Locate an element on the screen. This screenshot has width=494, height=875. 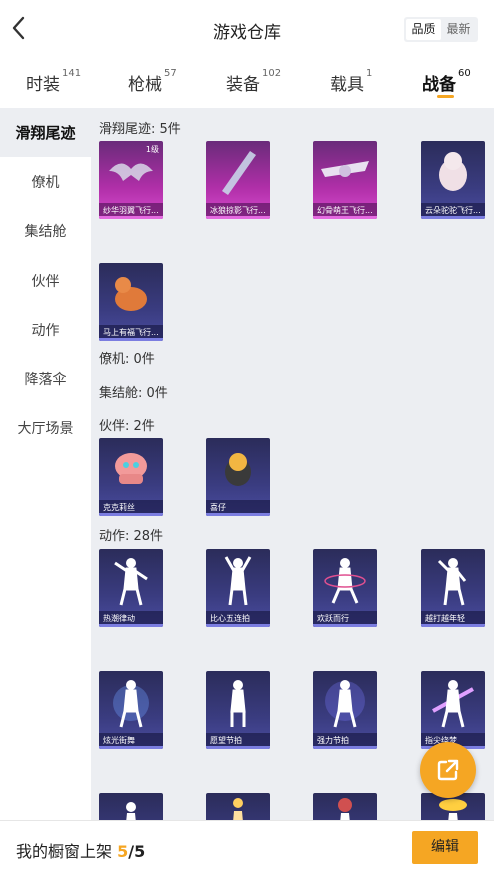
share-fab-button is located at coordinates (448, 770).